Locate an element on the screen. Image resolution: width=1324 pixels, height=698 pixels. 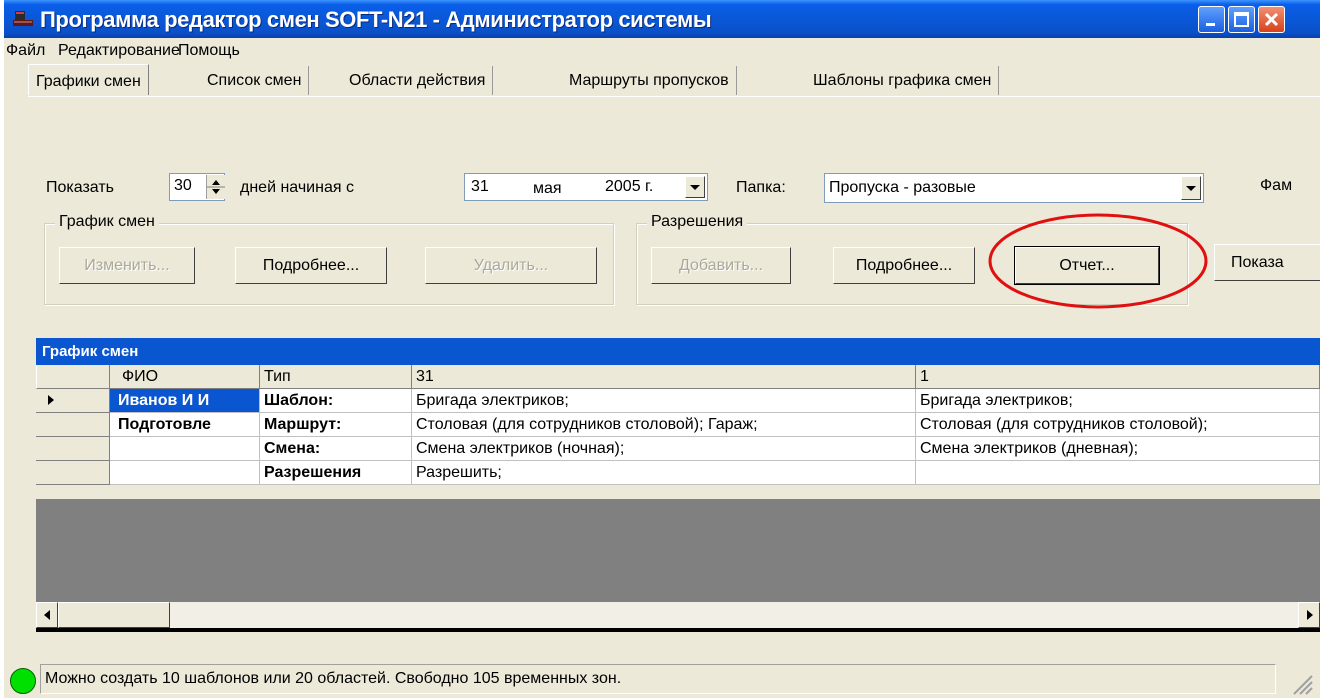
tab-shift-list: Список смен is located at coordinates (255, 80).